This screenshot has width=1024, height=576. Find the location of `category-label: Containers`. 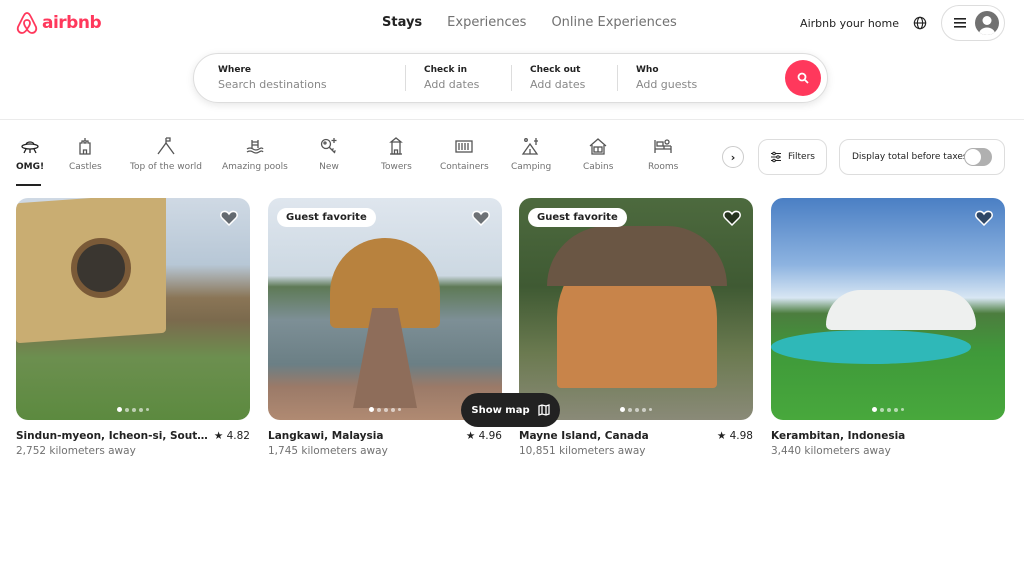

category-label: Containers is located at coordinates (464, 167).